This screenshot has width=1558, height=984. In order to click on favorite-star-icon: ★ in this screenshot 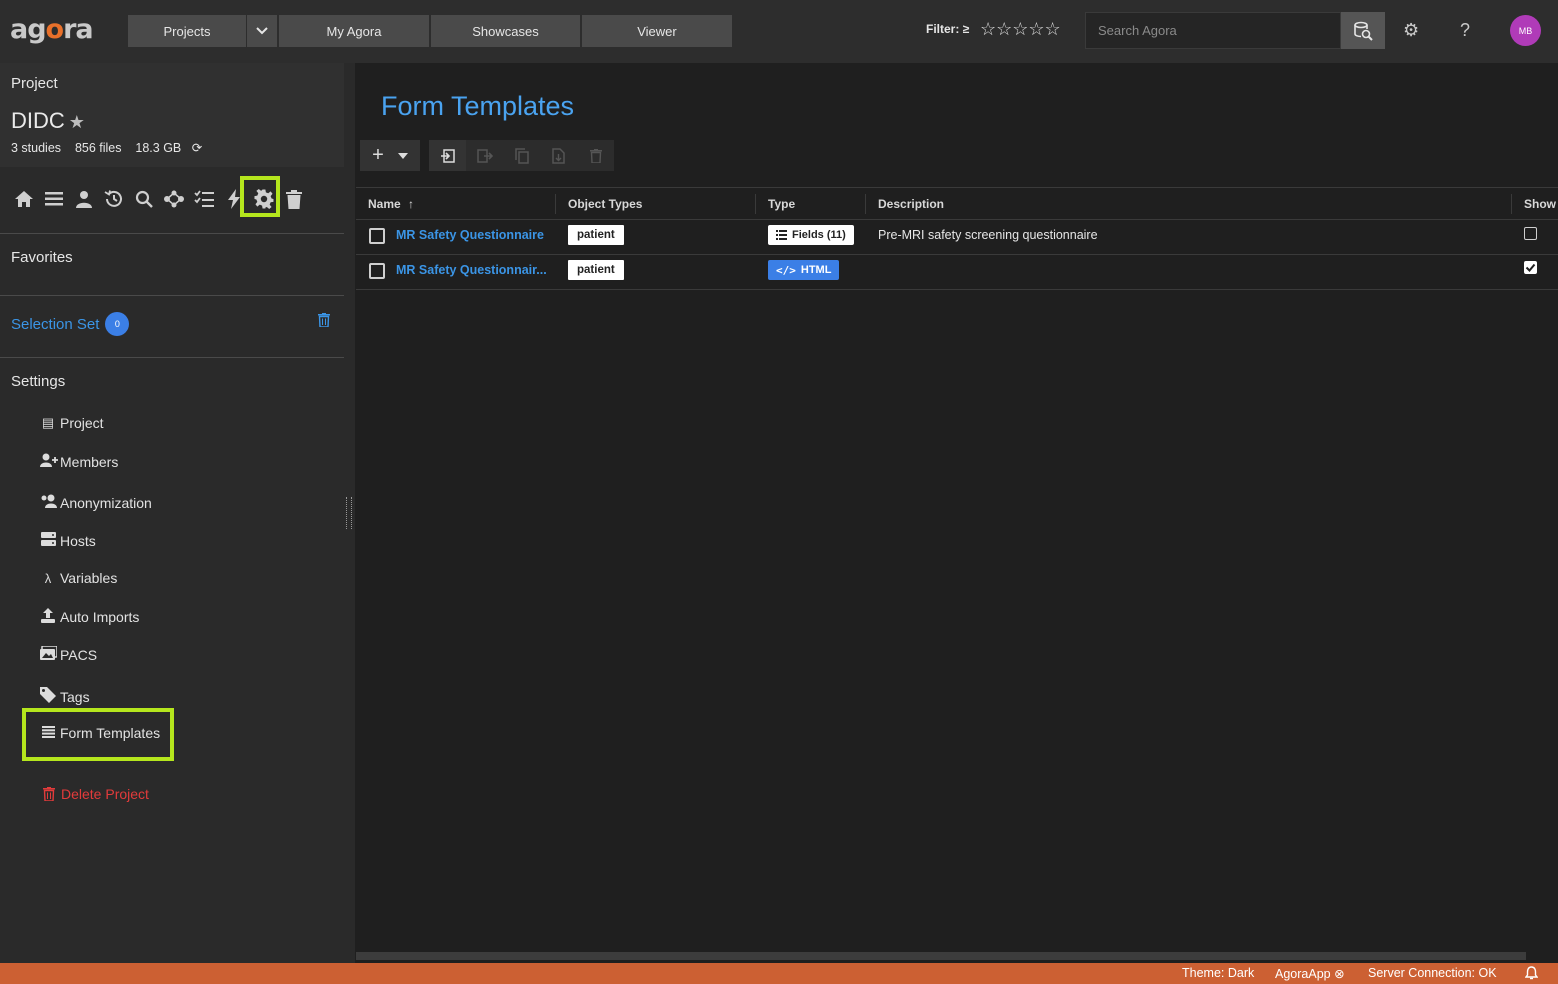, I will do `click(77, 122)`.